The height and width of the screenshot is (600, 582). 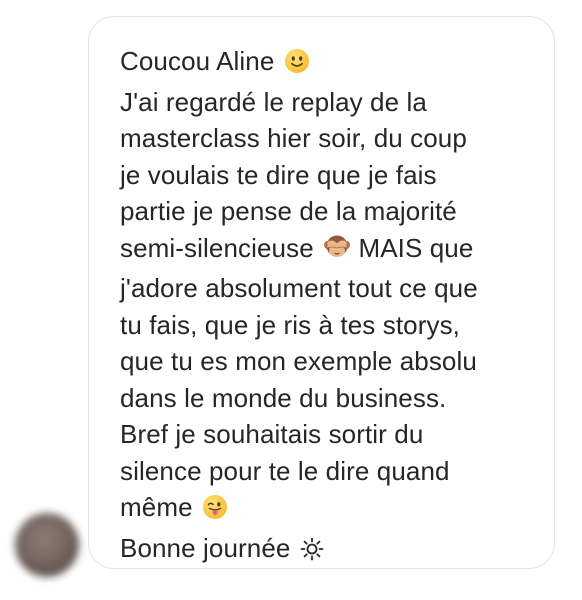 I want to click on message-line: dans le monde du business., so click(x=283, y=397).